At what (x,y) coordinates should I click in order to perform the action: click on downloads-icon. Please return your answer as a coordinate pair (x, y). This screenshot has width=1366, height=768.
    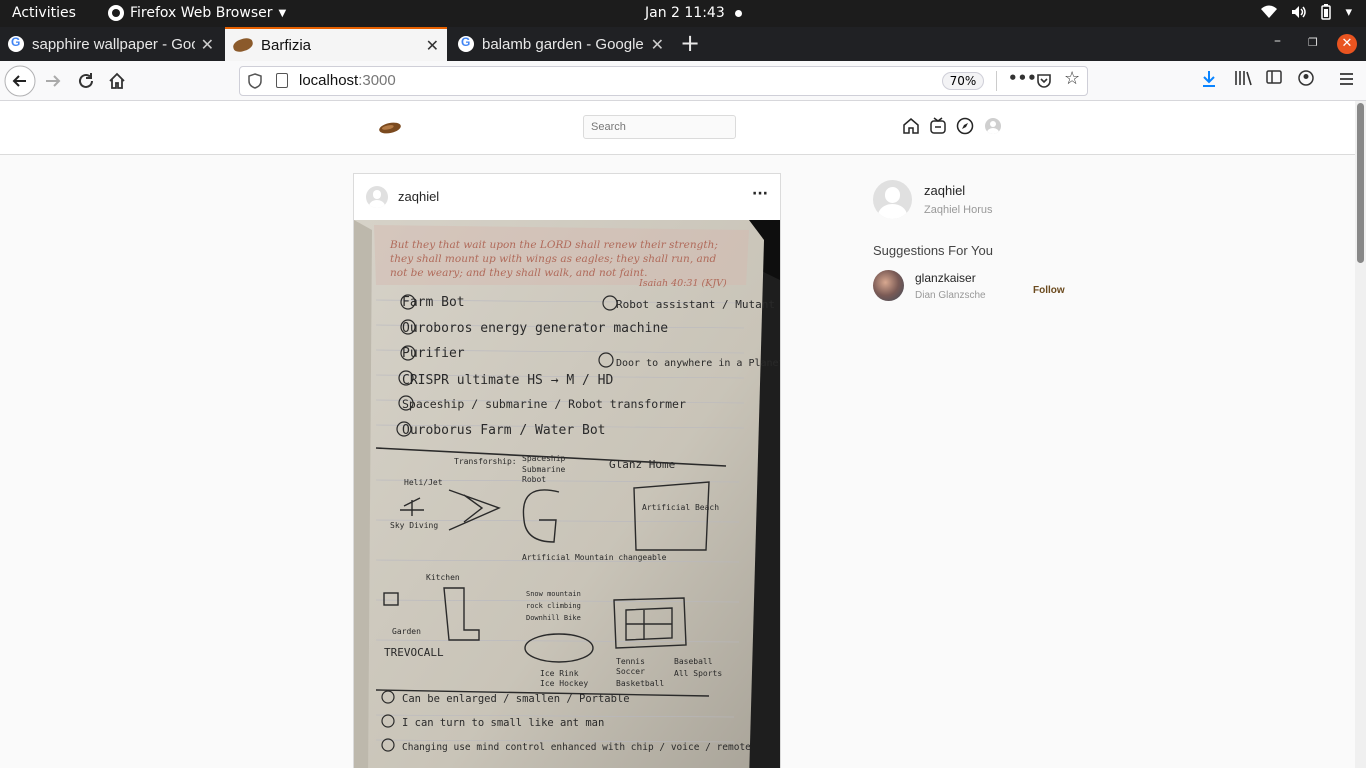
    Looking at the image, I should click on (1209, 79).